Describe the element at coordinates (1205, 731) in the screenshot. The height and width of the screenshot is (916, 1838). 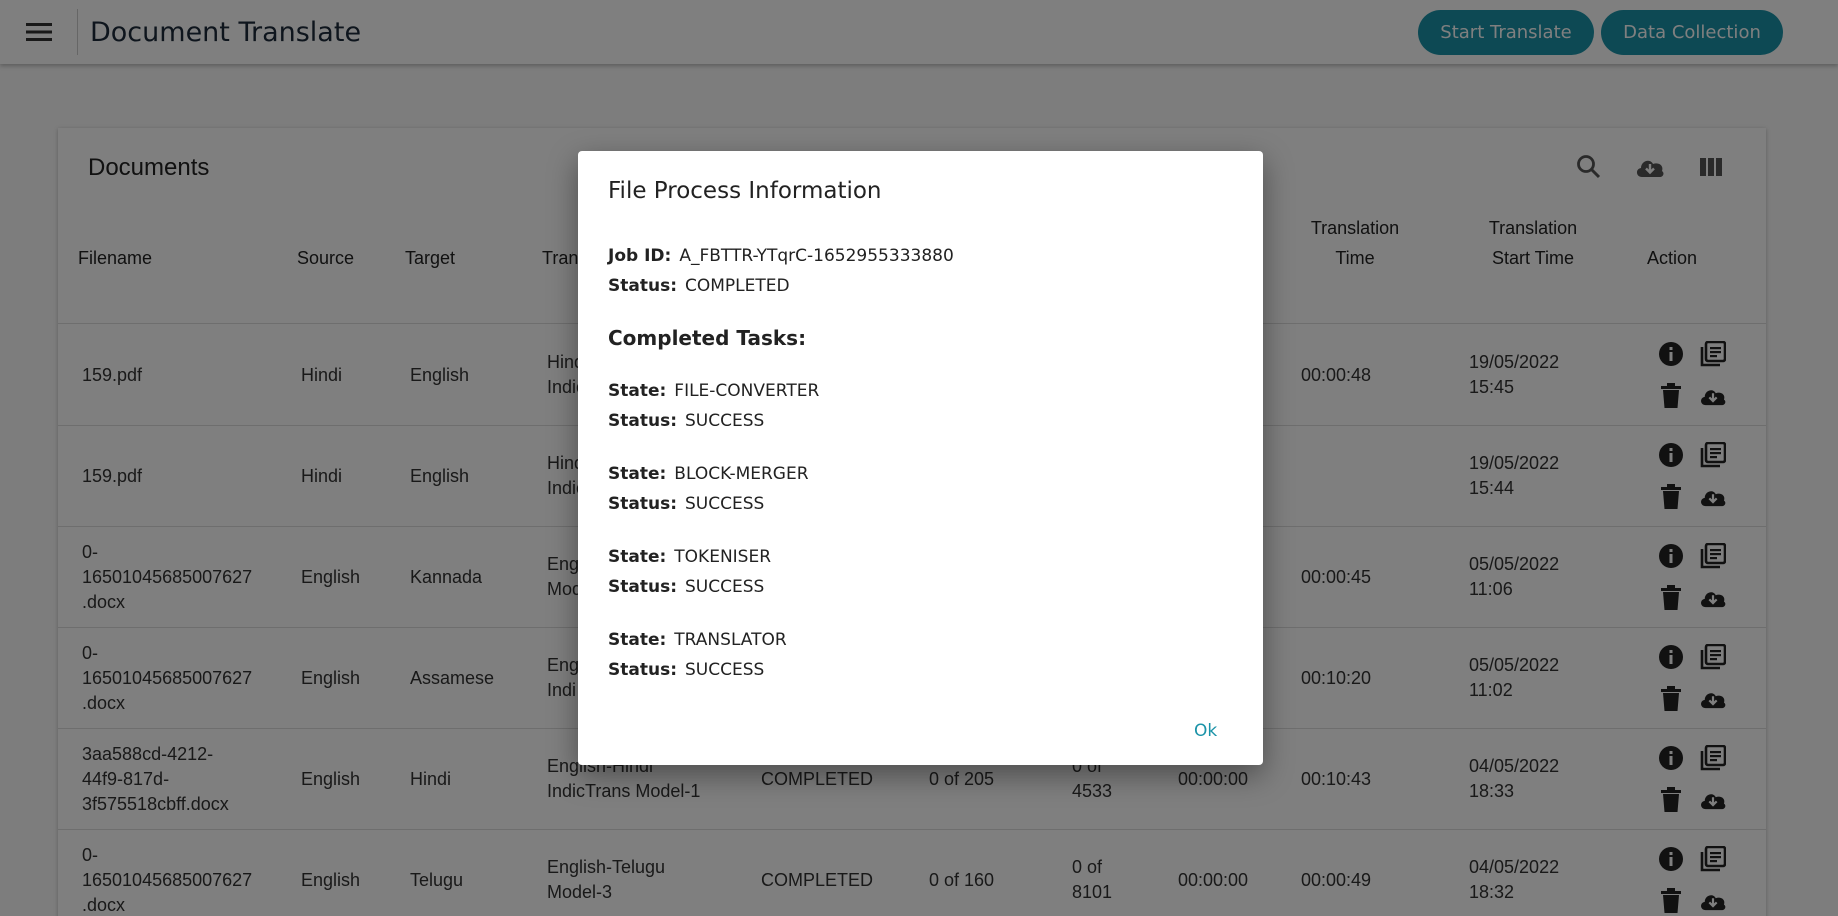
I see `ok-button: Ok` at that location.